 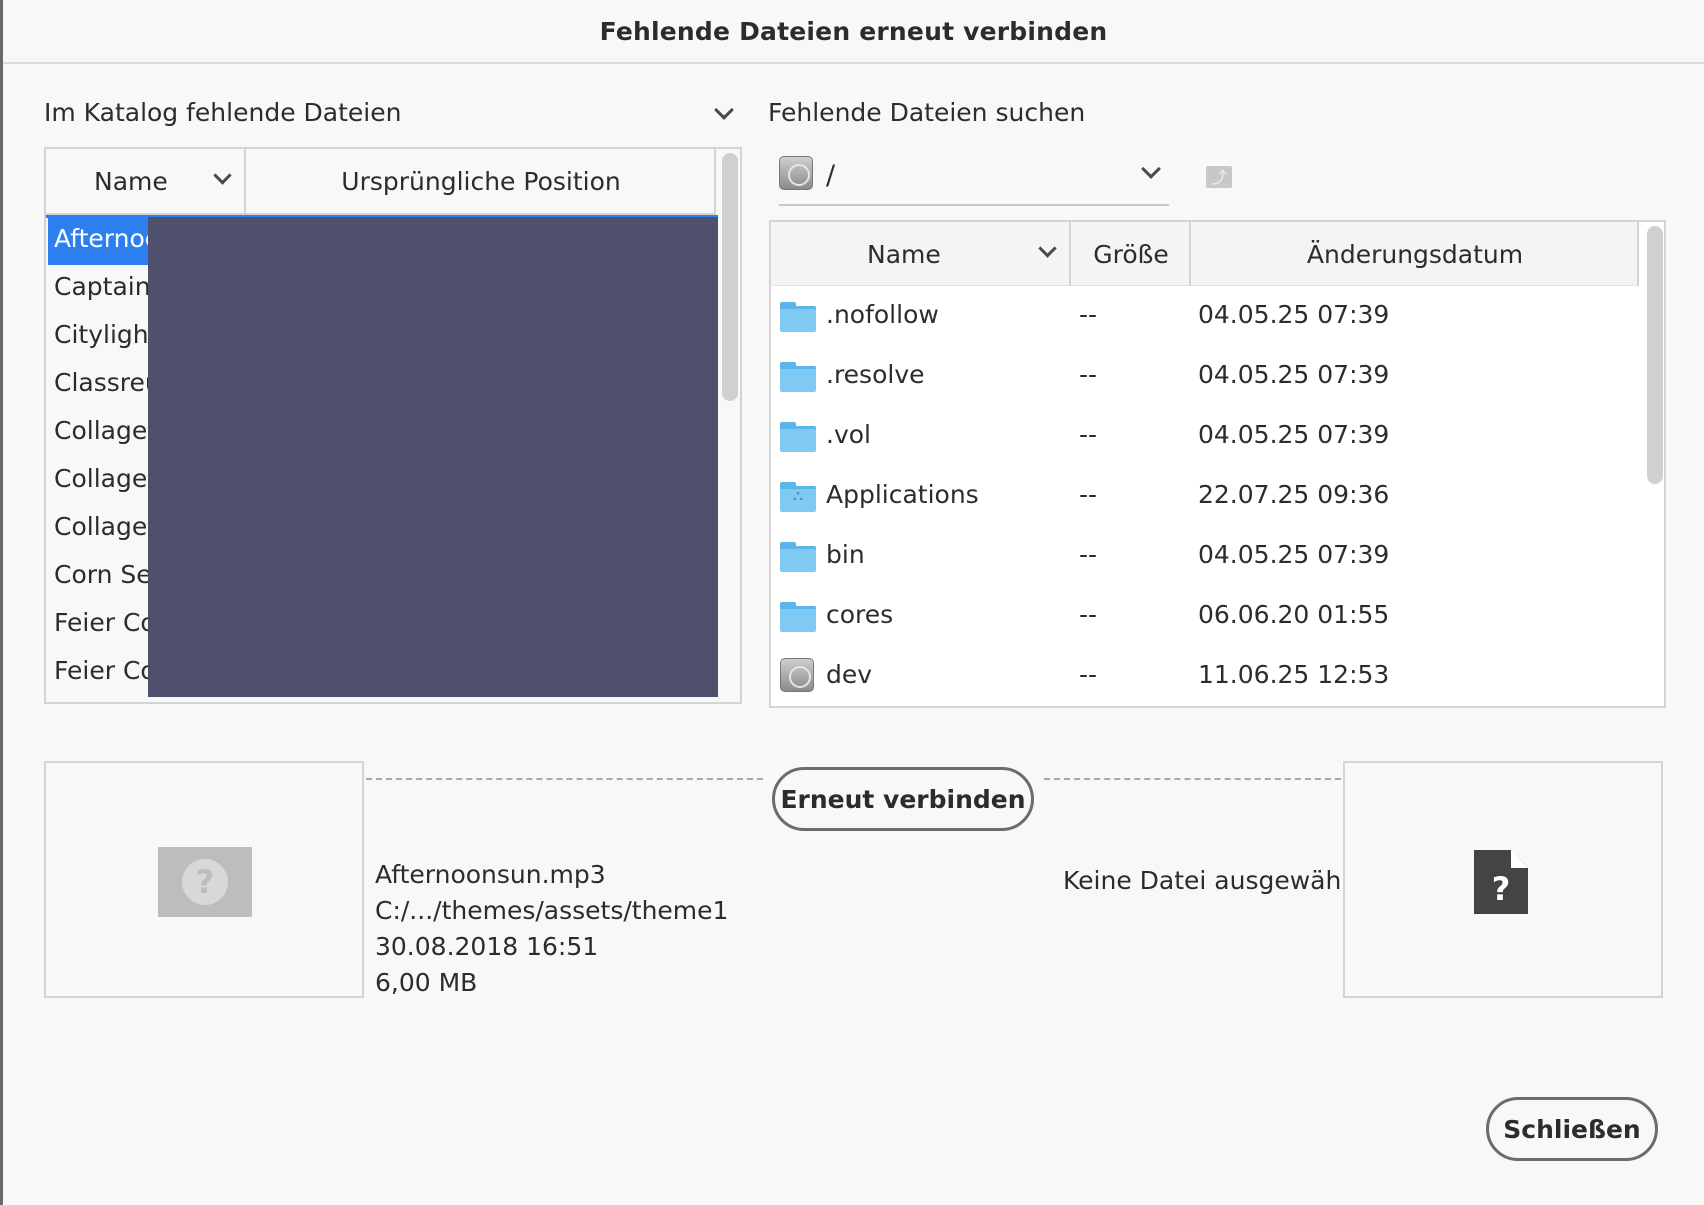 What do you see at coordinates (927, 112) in the screenshot?
I see `search-label: Fehlende Dateien suchen` at bounding box center [927, 112].